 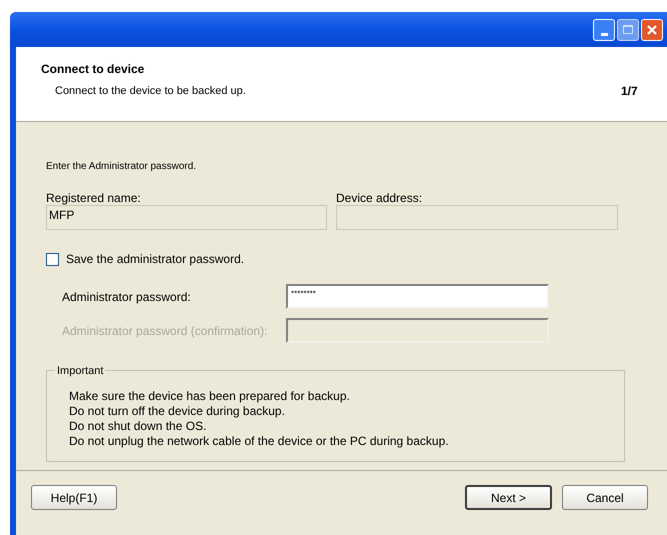 What do you see at coordinates (259, 441) in the screenshot?
I see `notice-line: Do not unplug the network cable of the device or the PC during backup.` at bounding box center [259, 441].